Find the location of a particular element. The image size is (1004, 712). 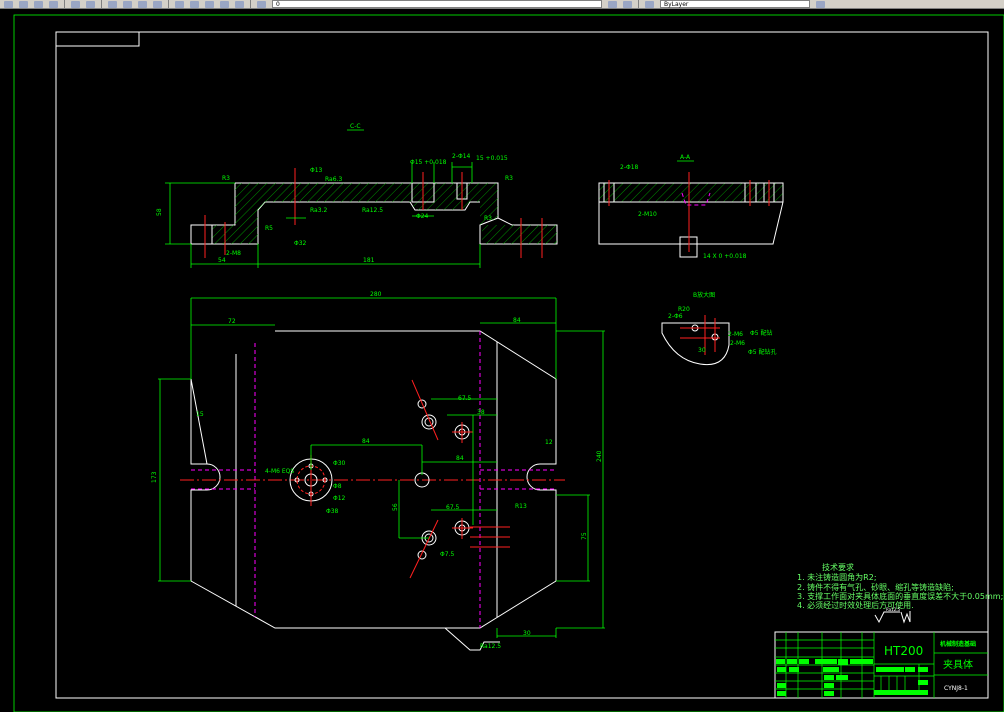

corner-box is located at coordinates (97, 39).